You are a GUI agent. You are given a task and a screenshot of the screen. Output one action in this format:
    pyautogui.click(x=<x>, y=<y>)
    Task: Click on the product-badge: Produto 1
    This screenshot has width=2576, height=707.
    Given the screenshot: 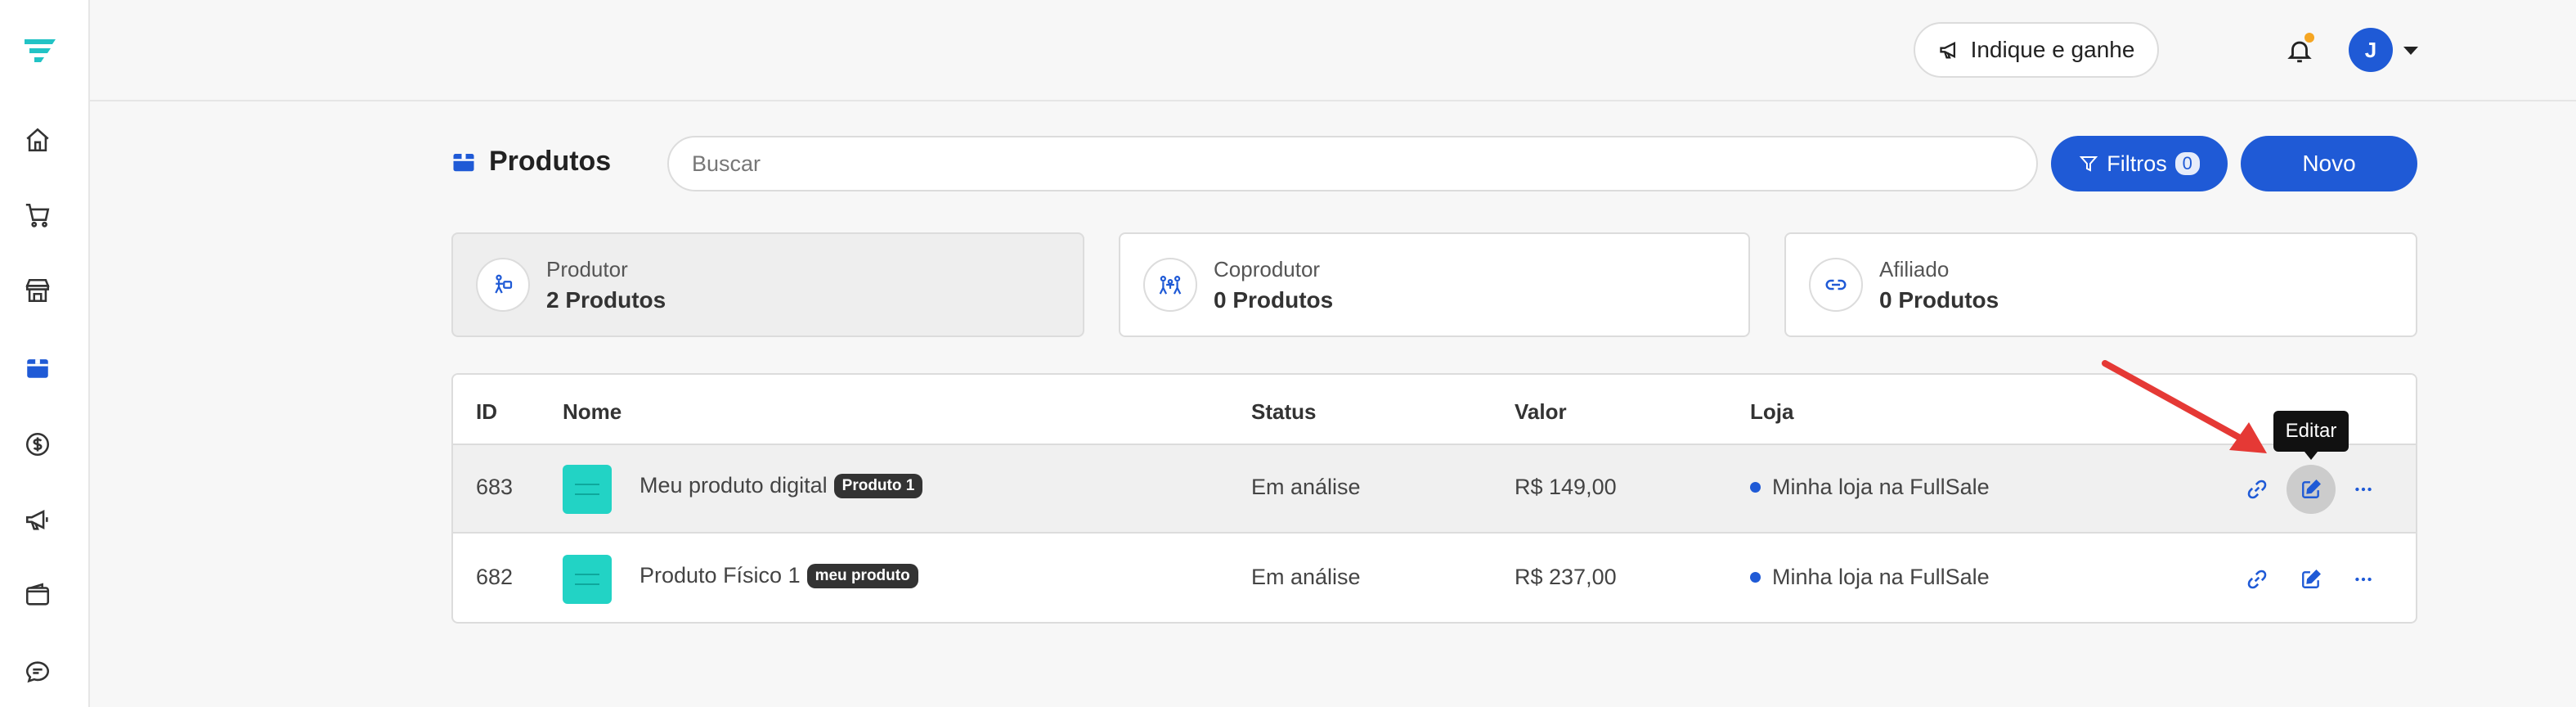 What is the action you would take?
    pyautogui.click(x=878, y=486)
    